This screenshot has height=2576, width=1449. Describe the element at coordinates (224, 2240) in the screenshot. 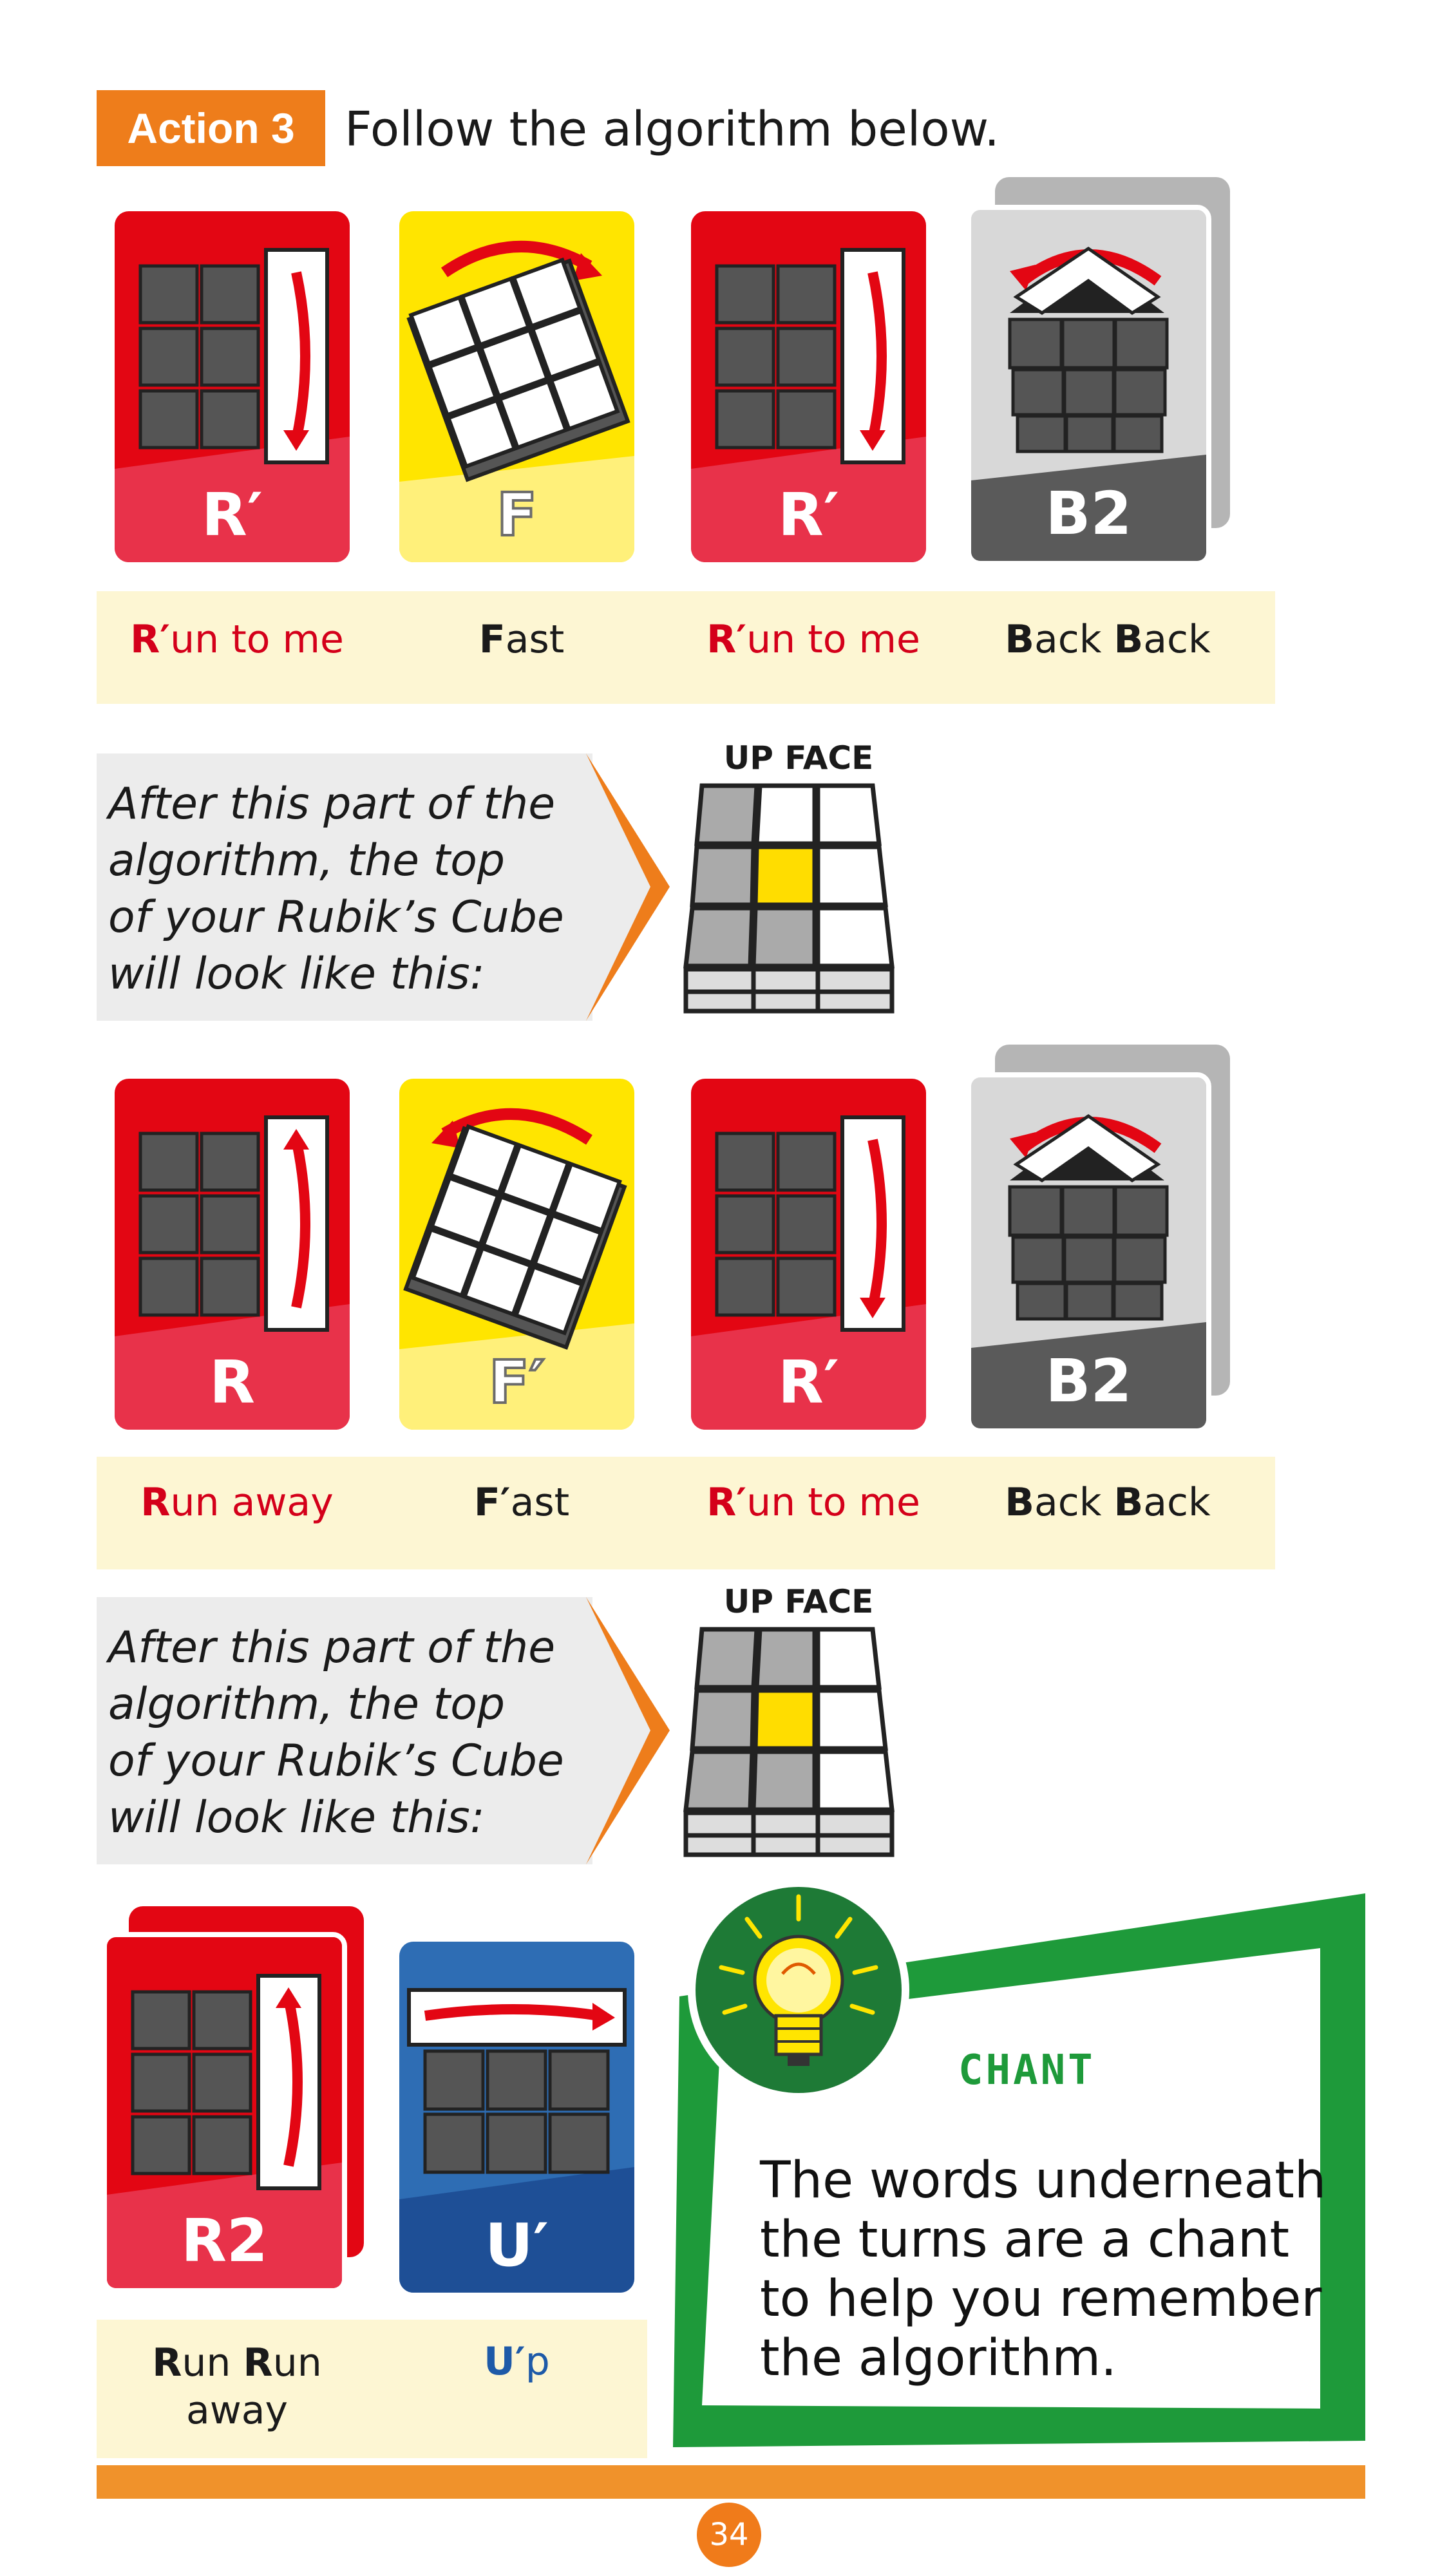

I see `card-label: R2` at that location.